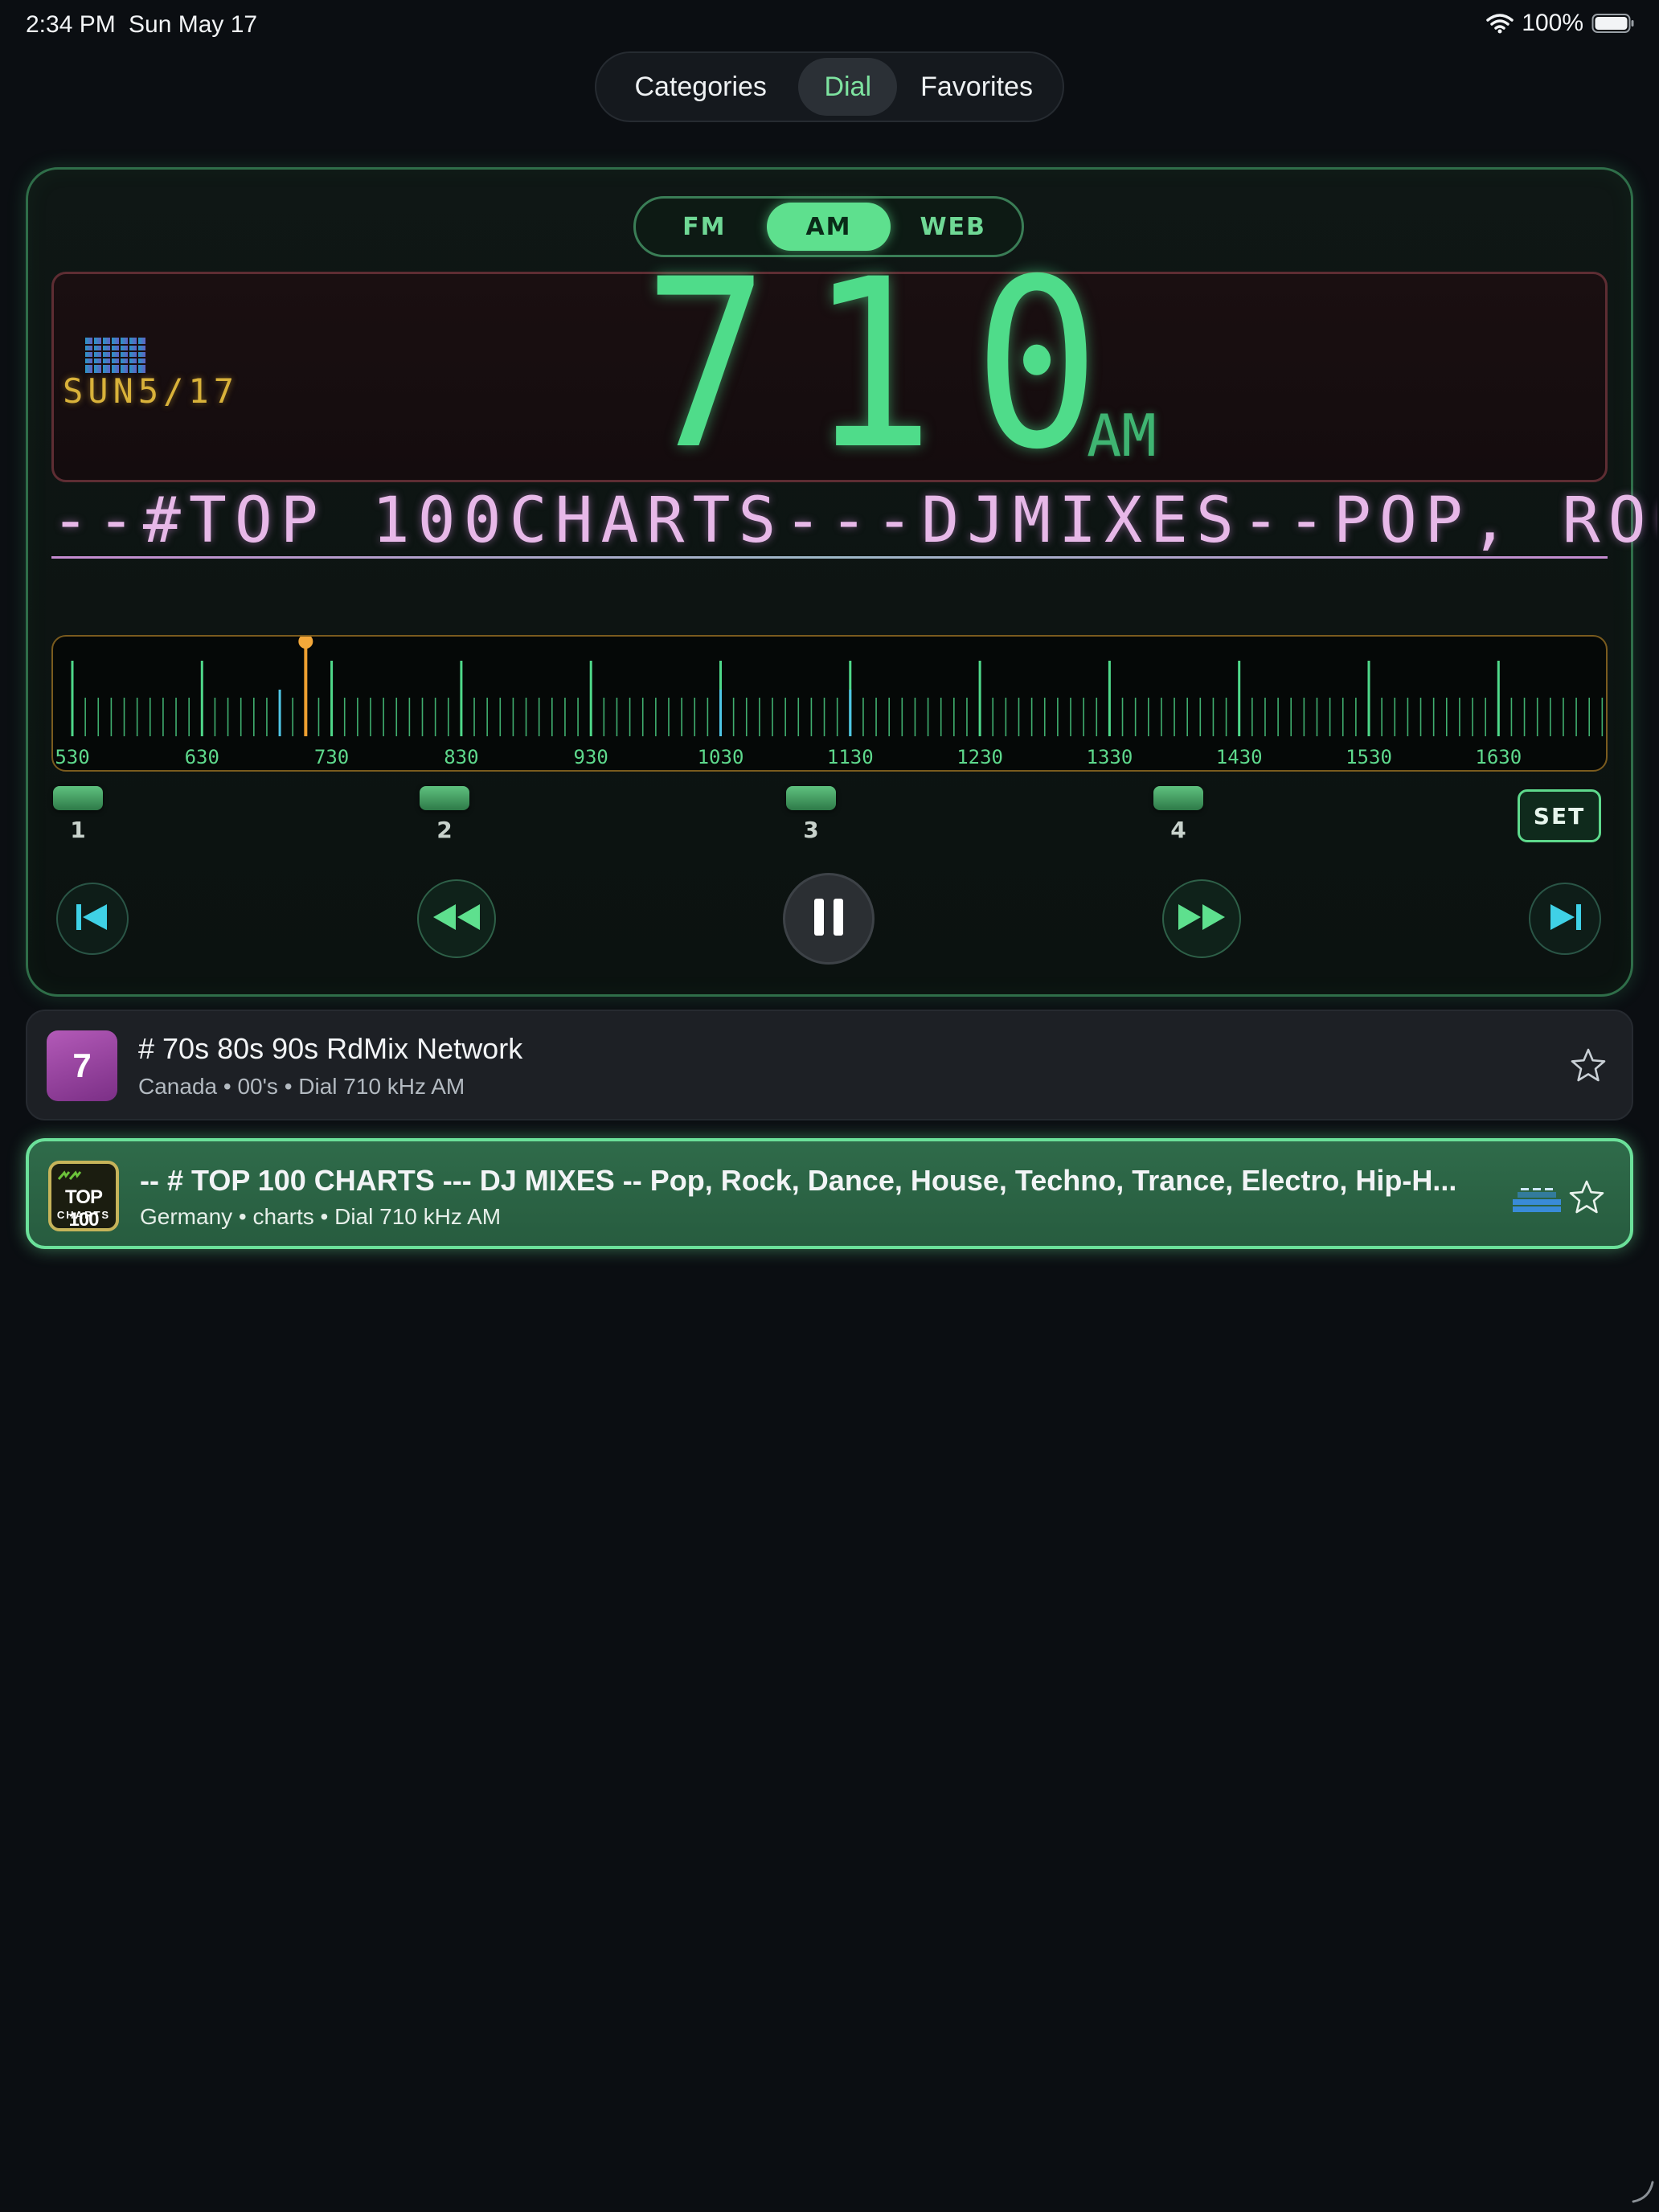 This screenshot has height=2212, width=1659. What do you see at coordinates (78, 830) in the screenshot?
I see `preset-label-1: 1` at bounding box center [78, 830].